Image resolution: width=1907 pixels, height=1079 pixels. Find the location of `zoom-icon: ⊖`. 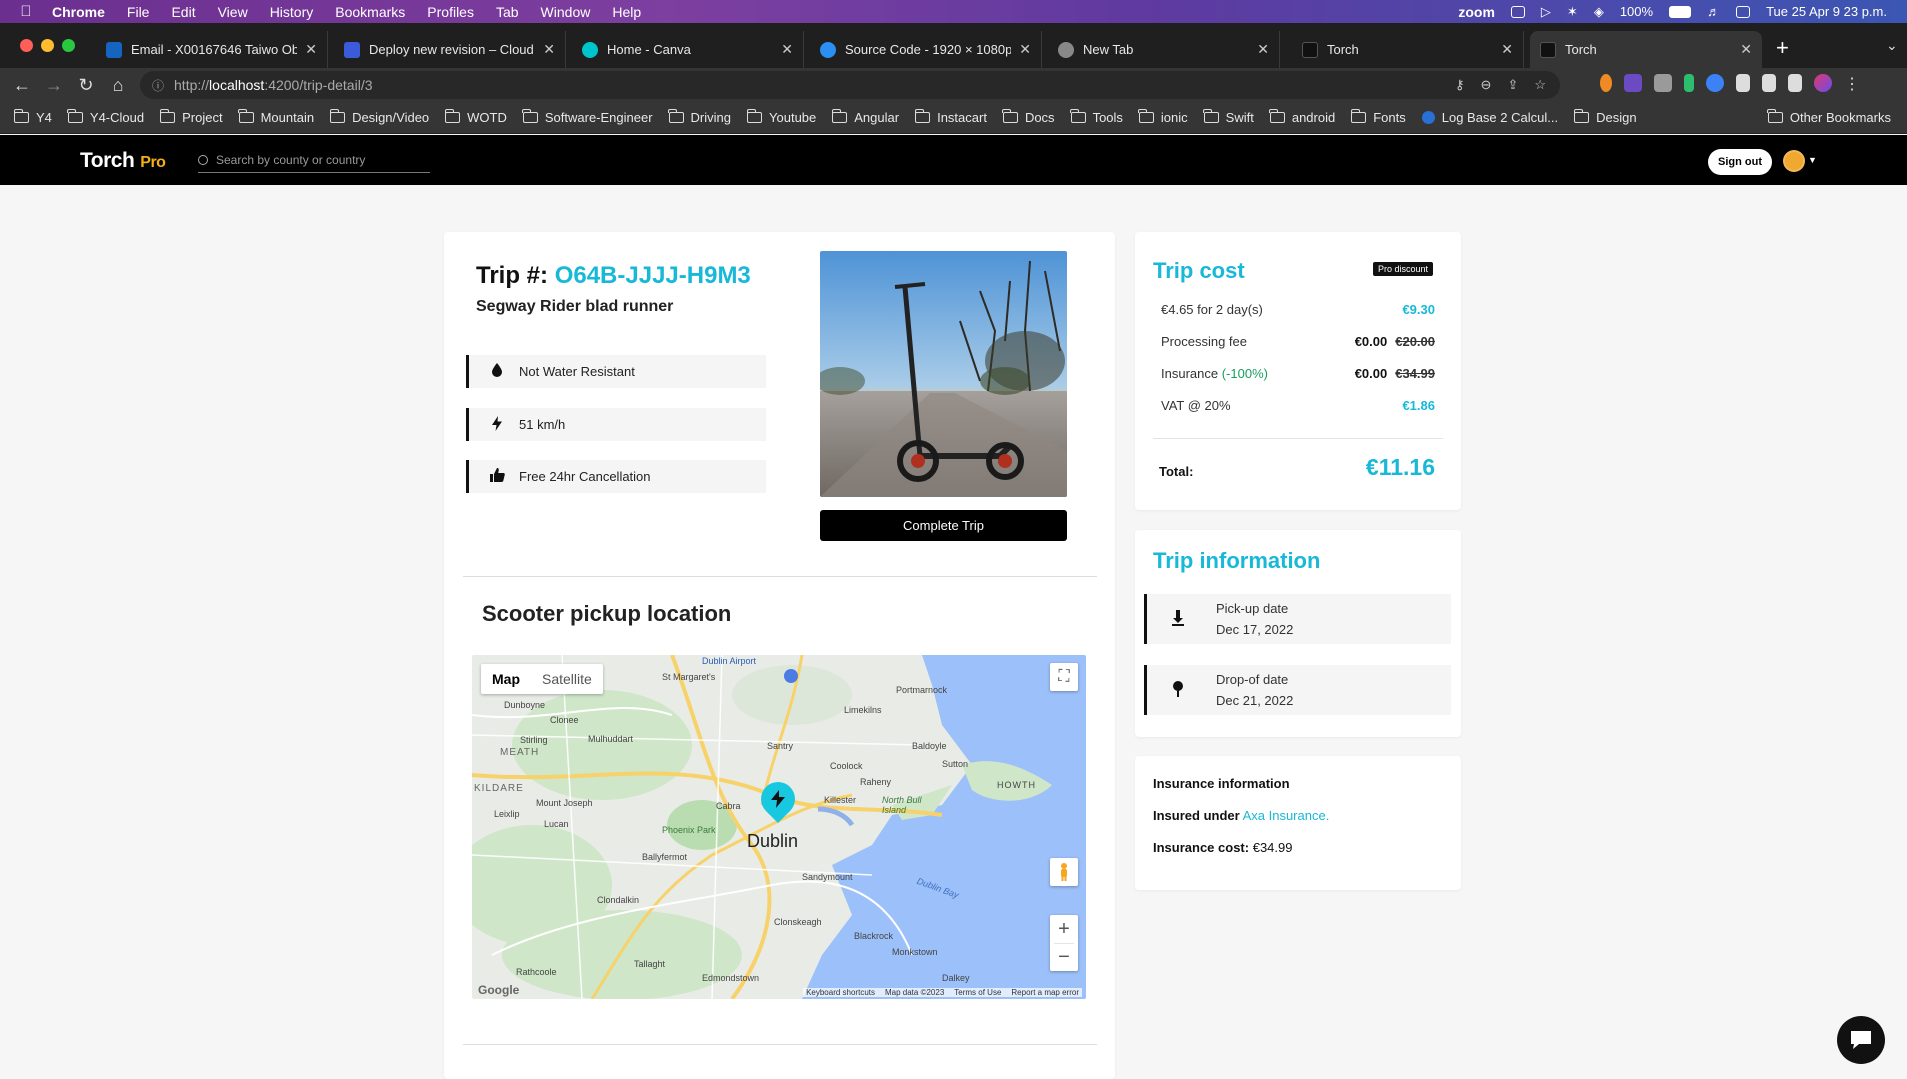

zoom-icon: ⊖ is located at coordinates (1486, 85).